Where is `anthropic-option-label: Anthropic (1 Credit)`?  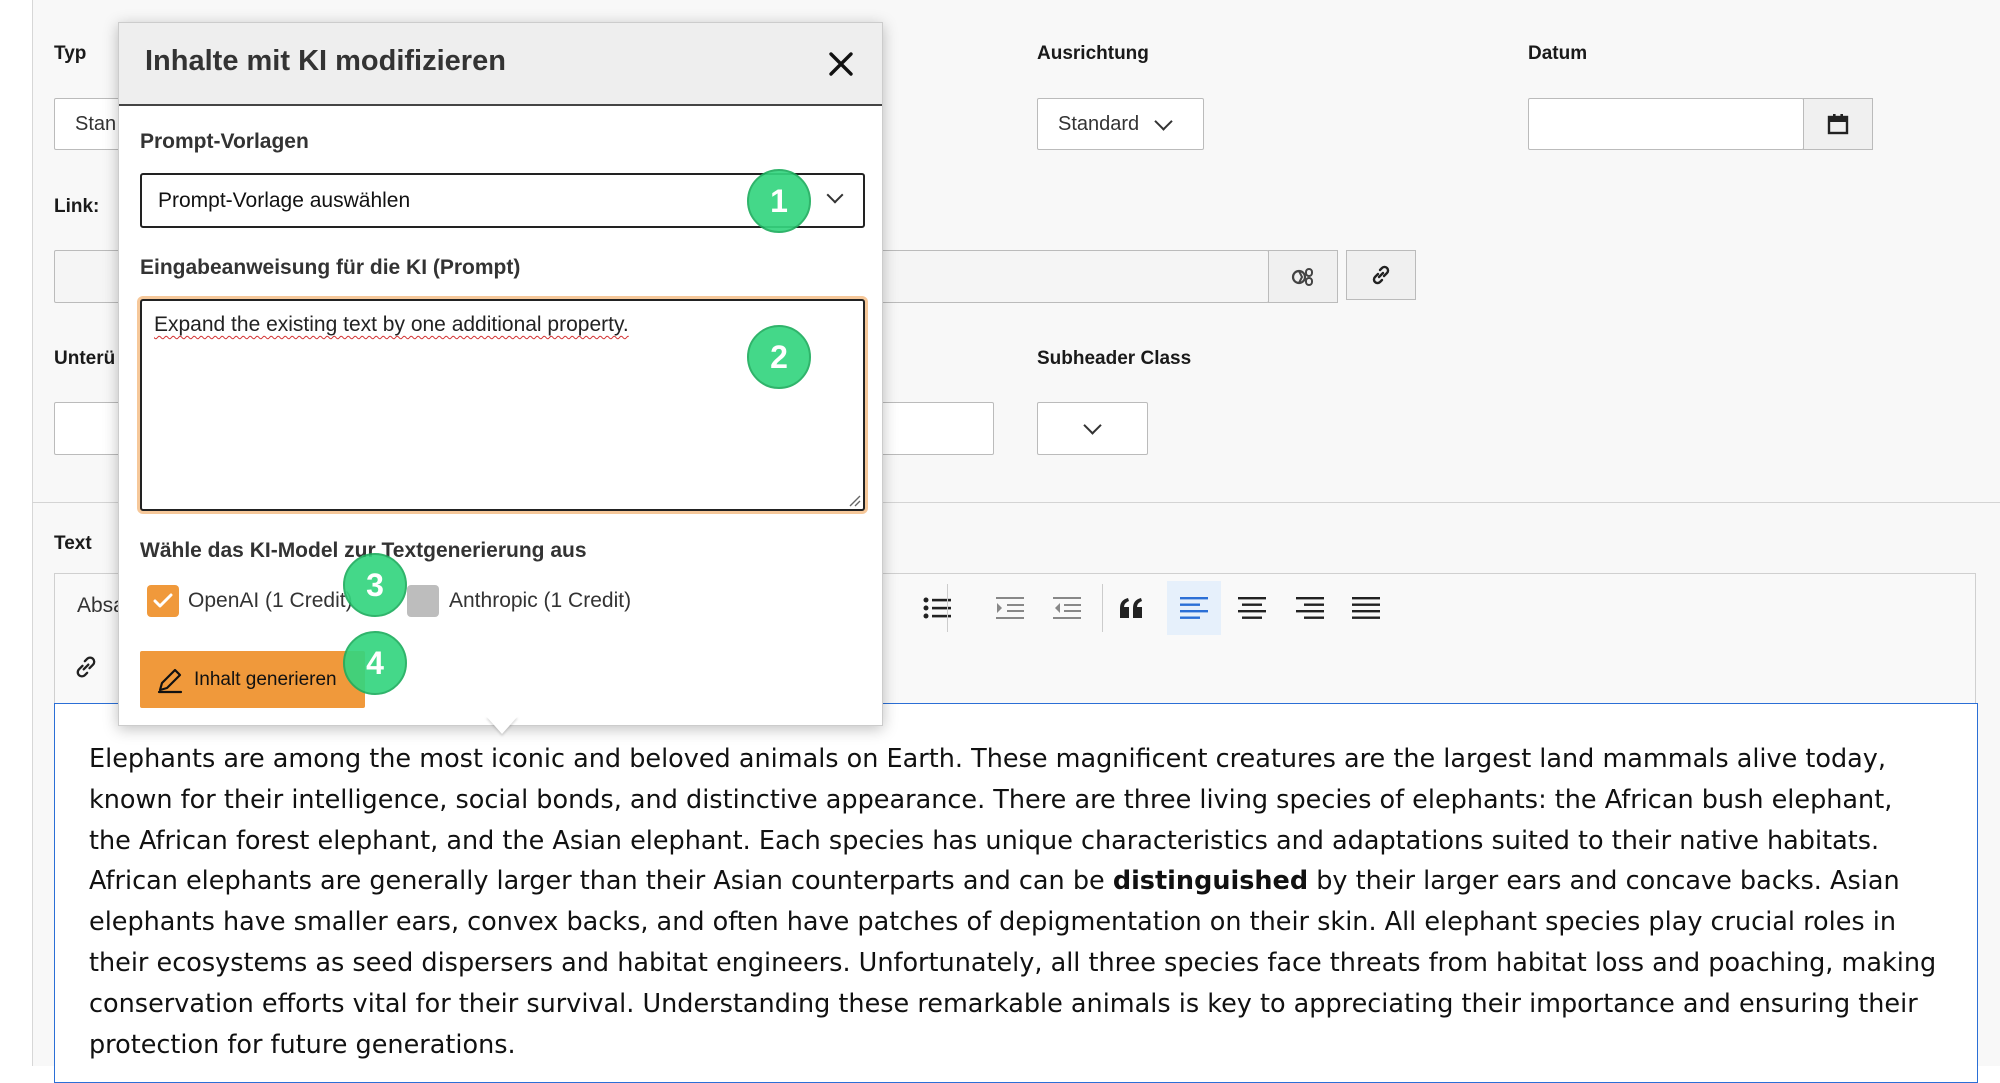
anthropic-option-label: Anthropic (1 Credit) is located at coordinates (540, 601).